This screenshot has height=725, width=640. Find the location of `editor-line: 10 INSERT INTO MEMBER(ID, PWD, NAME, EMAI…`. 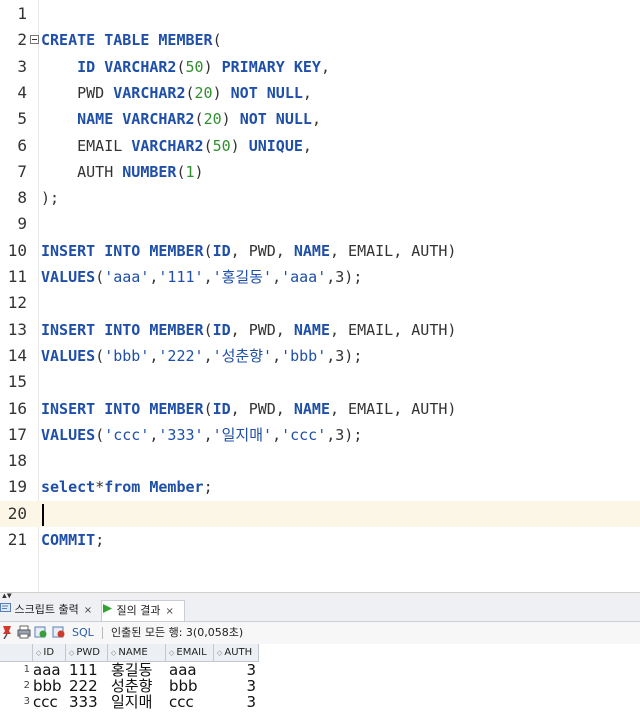

editor-line: 10 INSERT INTO MEMBER(ID, PWD, NAME, EMAI… is located at coordinates (320, 251).